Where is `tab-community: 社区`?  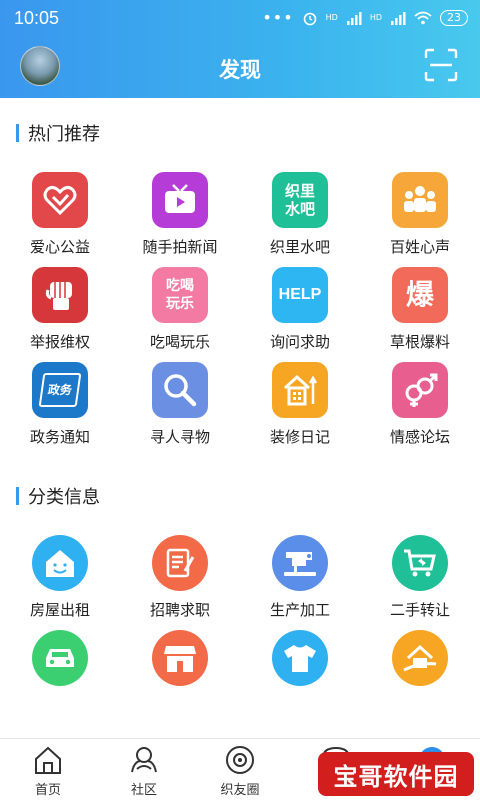 tab-community: 社区 is located at coordinates (144, 769).